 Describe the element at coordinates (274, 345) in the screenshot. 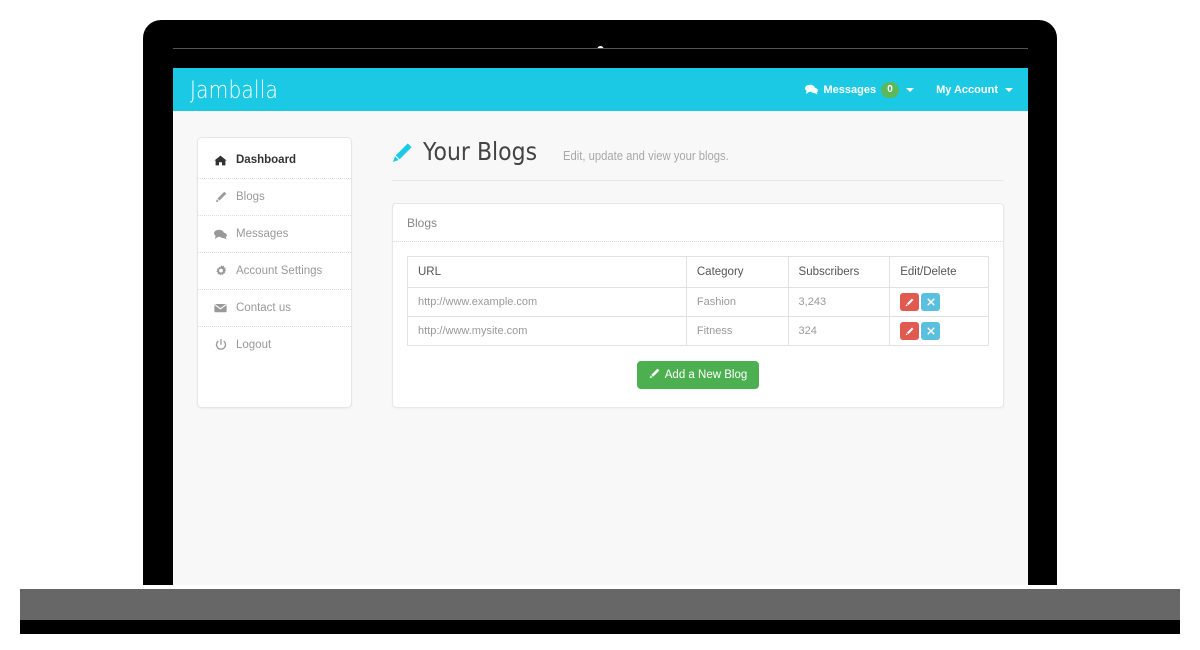

I see `sidebar-item-logout: Logout` at that location.